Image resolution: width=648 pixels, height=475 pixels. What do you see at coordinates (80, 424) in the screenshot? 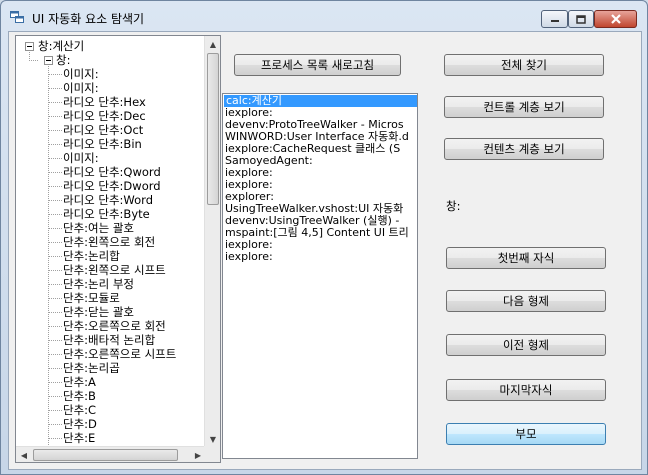
I see `tree-node: 단추:D` at bounding box center [80, 424].